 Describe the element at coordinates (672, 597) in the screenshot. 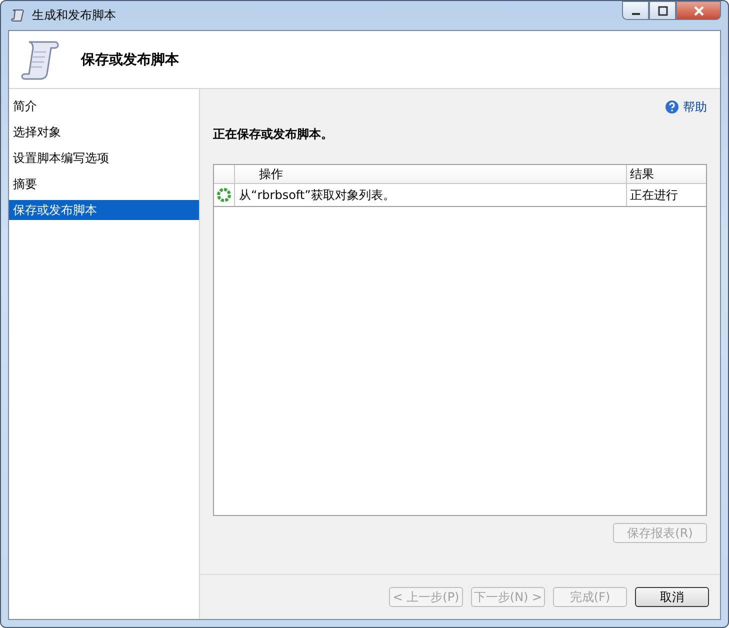

I see `wizard-button: 取消` at that location.